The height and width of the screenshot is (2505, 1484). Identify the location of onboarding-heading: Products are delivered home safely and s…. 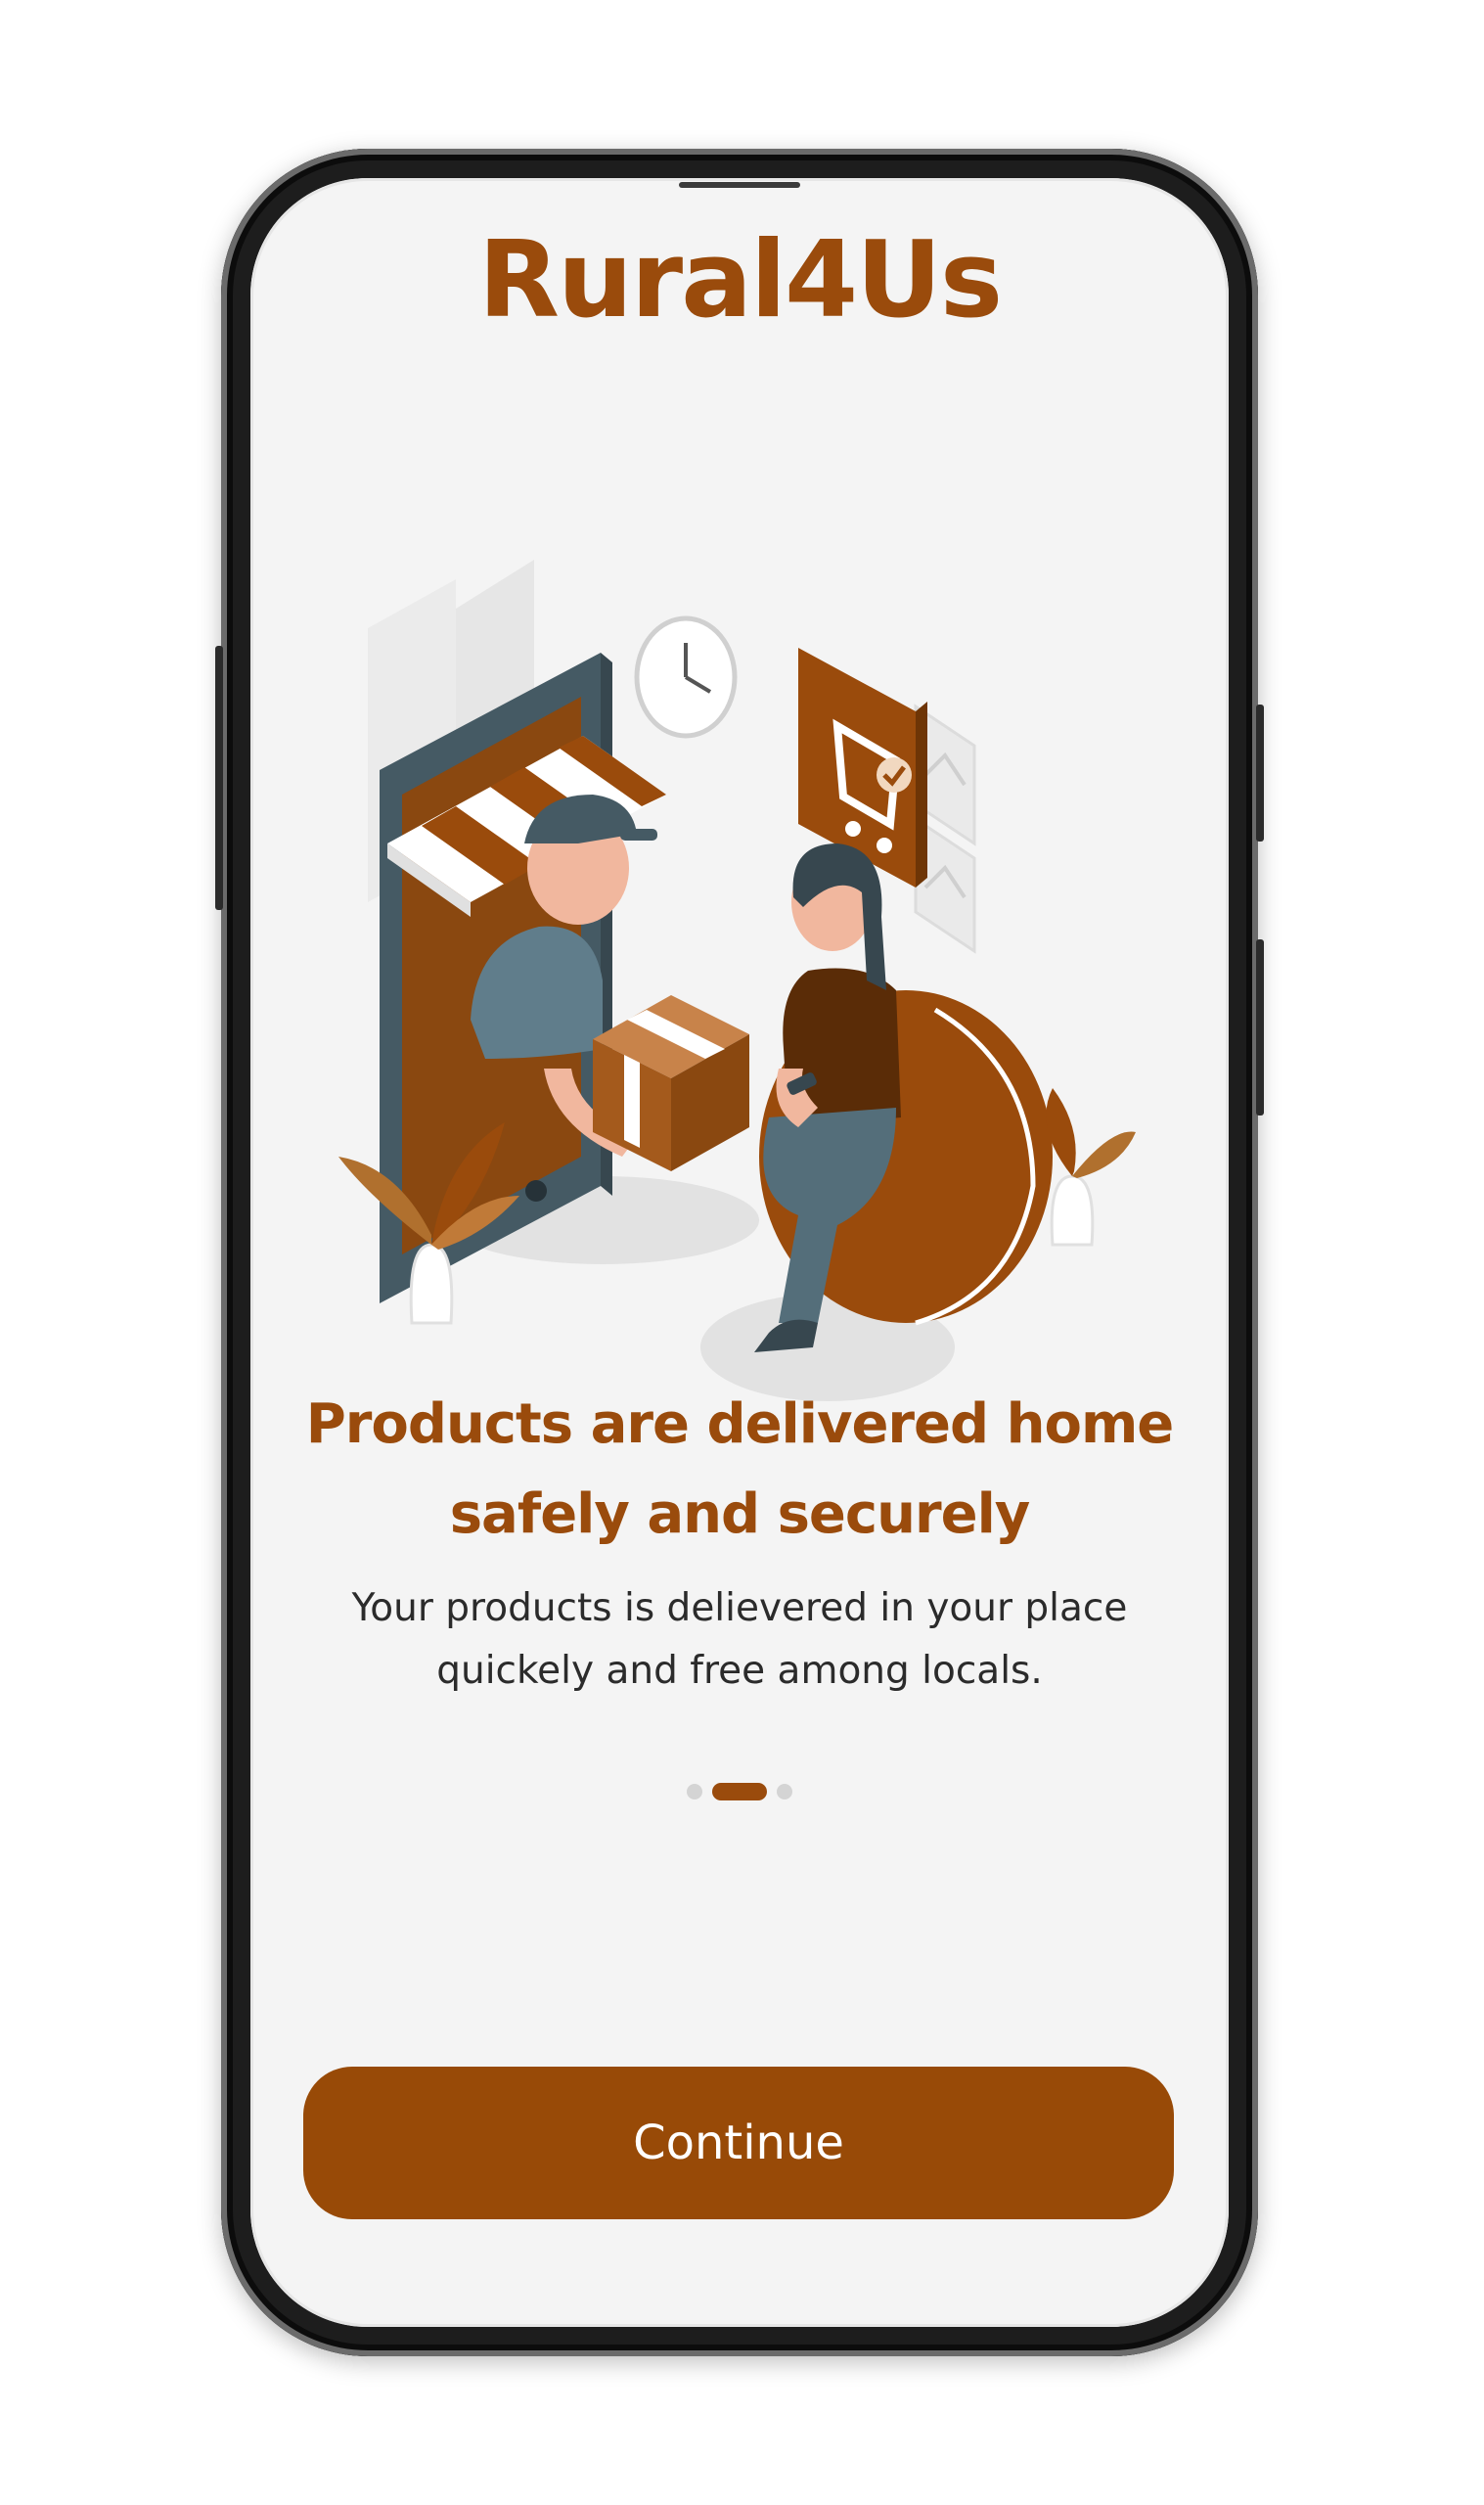
(740, 1470).